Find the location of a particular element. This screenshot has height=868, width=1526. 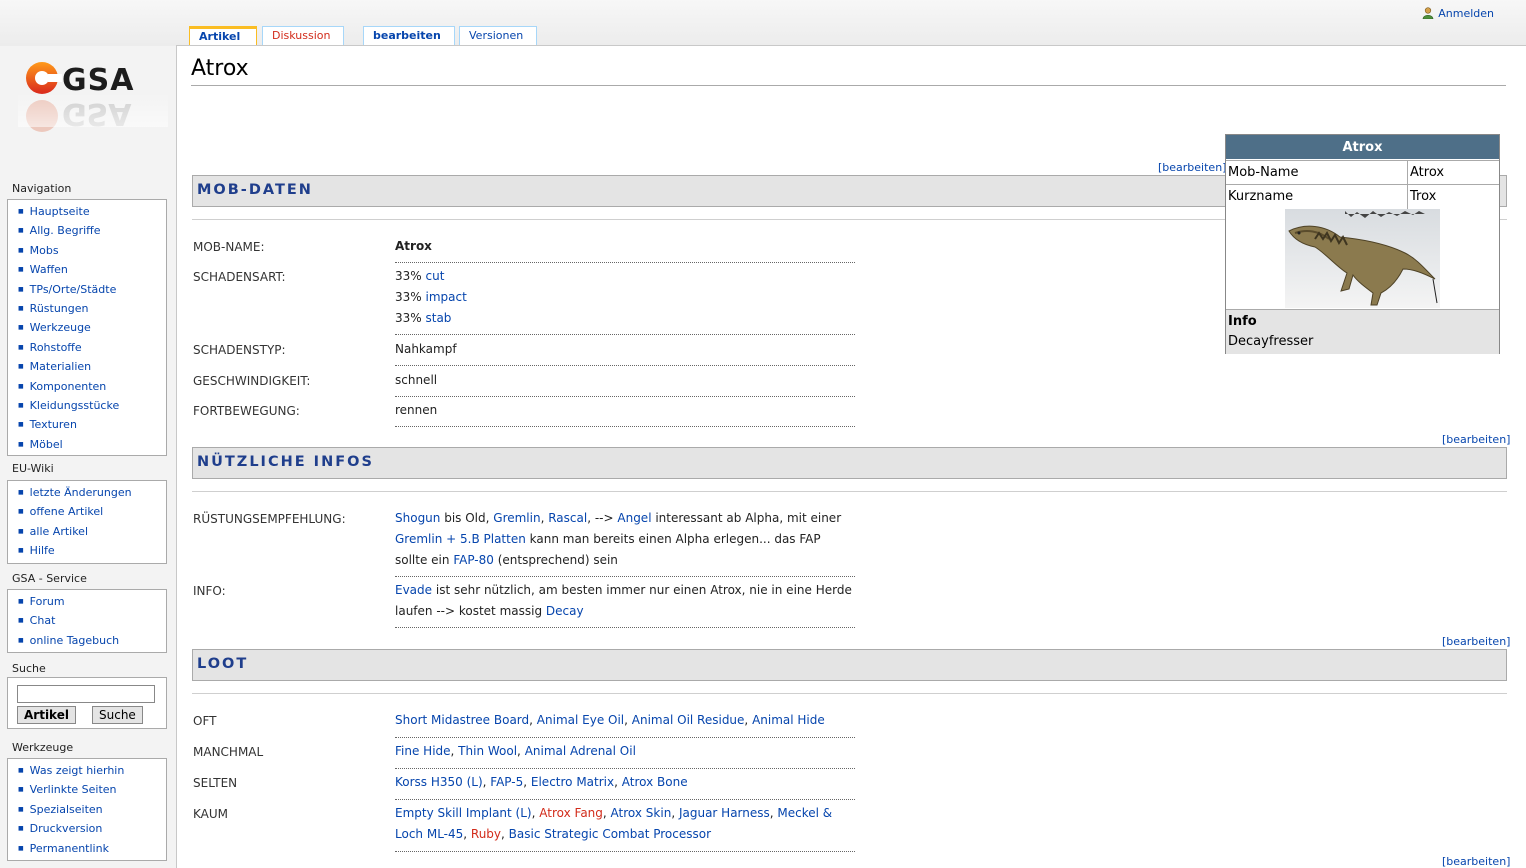

damage-type-label: SCHADENSART: is located at coordinates (239, 277).